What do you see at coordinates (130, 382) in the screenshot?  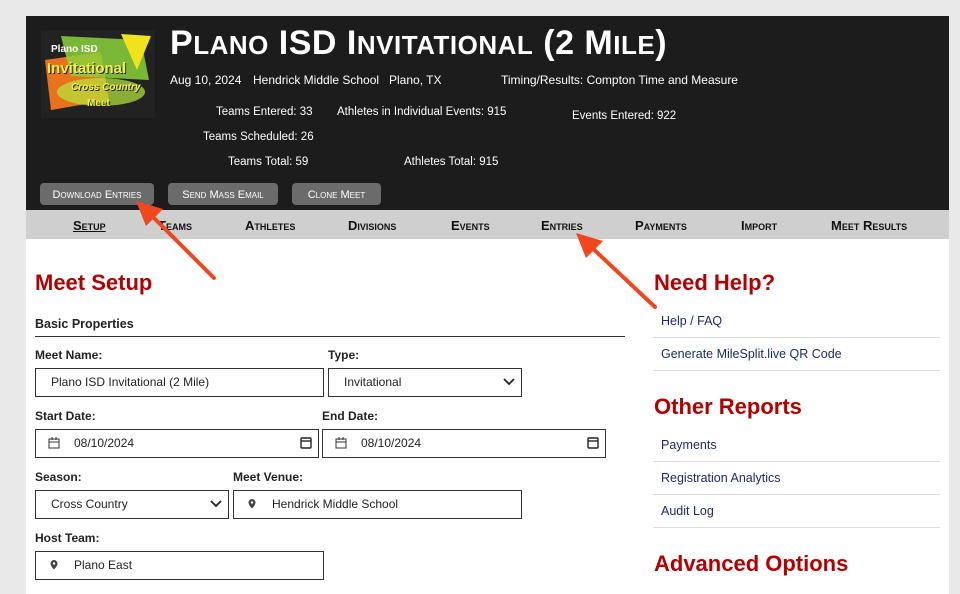 I see `meet-name-value: Plano ISD Invitational (2 Mile)` at bounding box center [130, 382].